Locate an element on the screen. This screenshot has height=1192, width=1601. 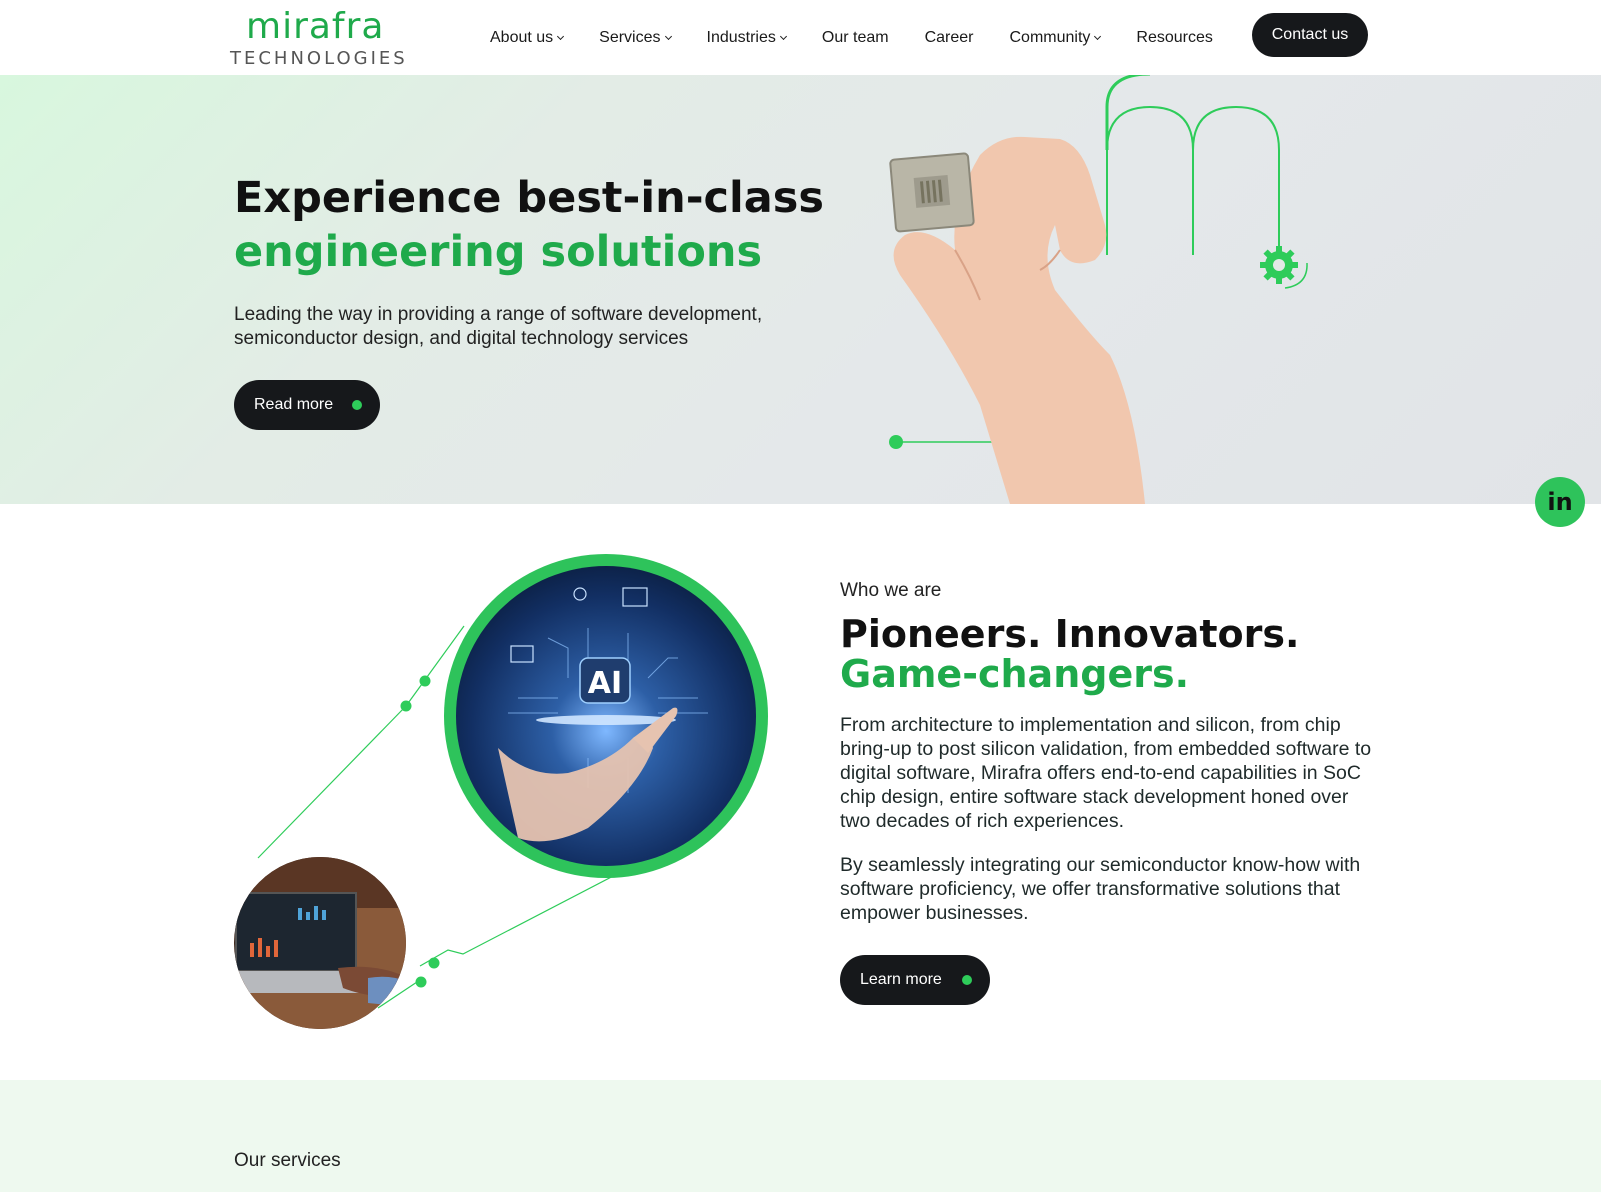
nav-item-label: Community is located at coordinates (1050, 37).